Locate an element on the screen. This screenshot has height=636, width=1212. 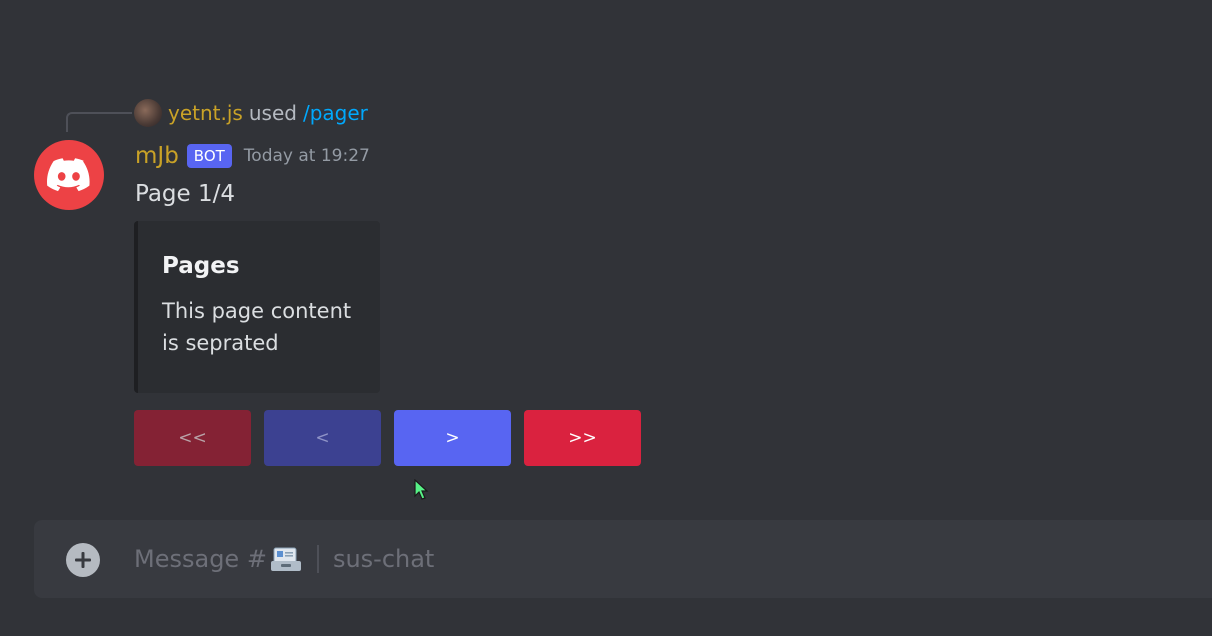
reply-command: /pager is located at coordinates (335, 113).